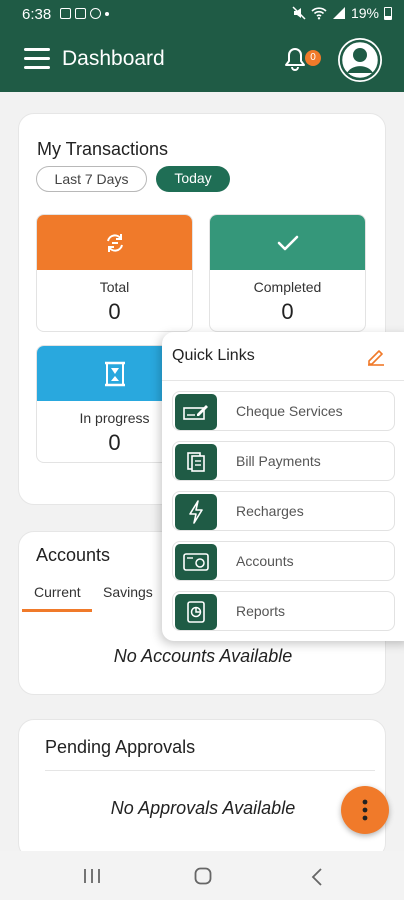  What do you see at coordinates (210, 770) in the screenshot?
I see `pending-divider` at bounding box center [210, 770].